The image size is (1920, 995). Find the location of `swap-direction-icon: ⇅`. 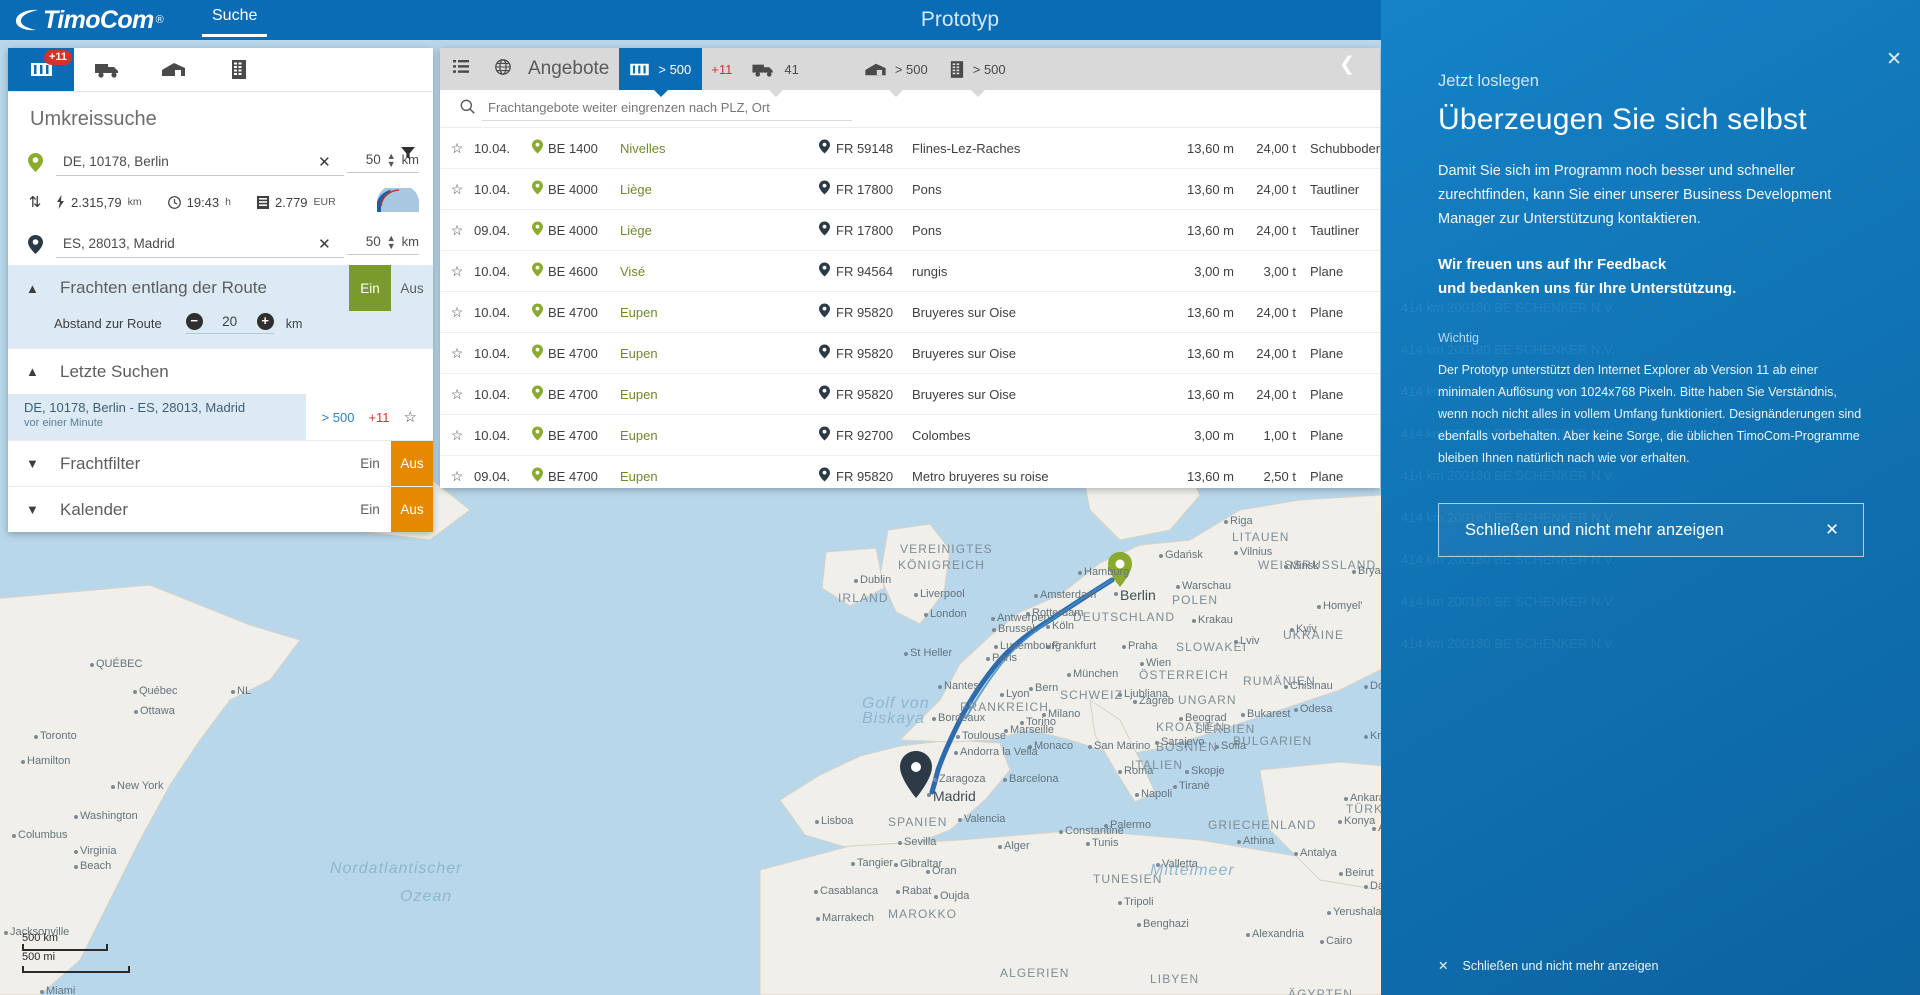

swap-direction-icon: ⇅ is located at coordinates (35, 202).